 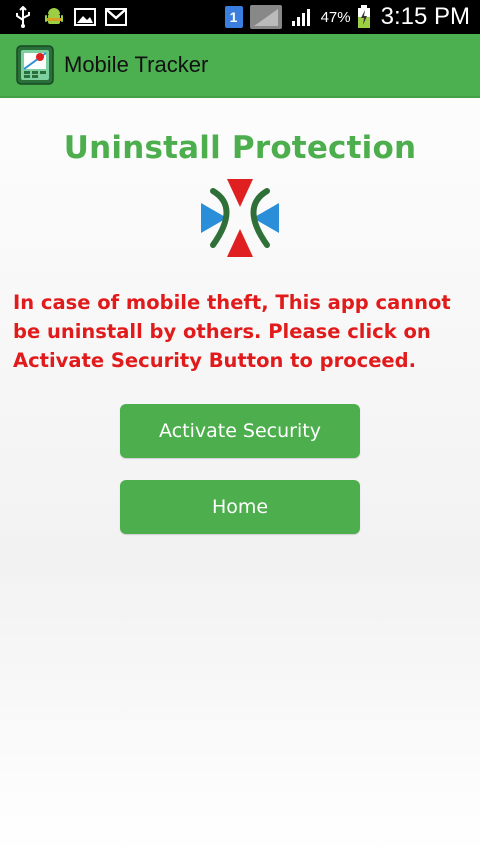 What do you see at coordinates (240, 218) in the screenshot?
I see `security-logo-icon` at bounding box center [240, 218].